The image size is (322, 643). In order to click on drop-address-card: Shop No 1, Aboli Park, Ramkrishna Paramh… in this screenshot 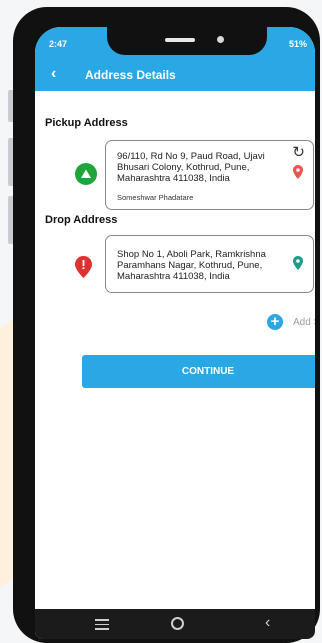, I will do `click(209, 264)`.